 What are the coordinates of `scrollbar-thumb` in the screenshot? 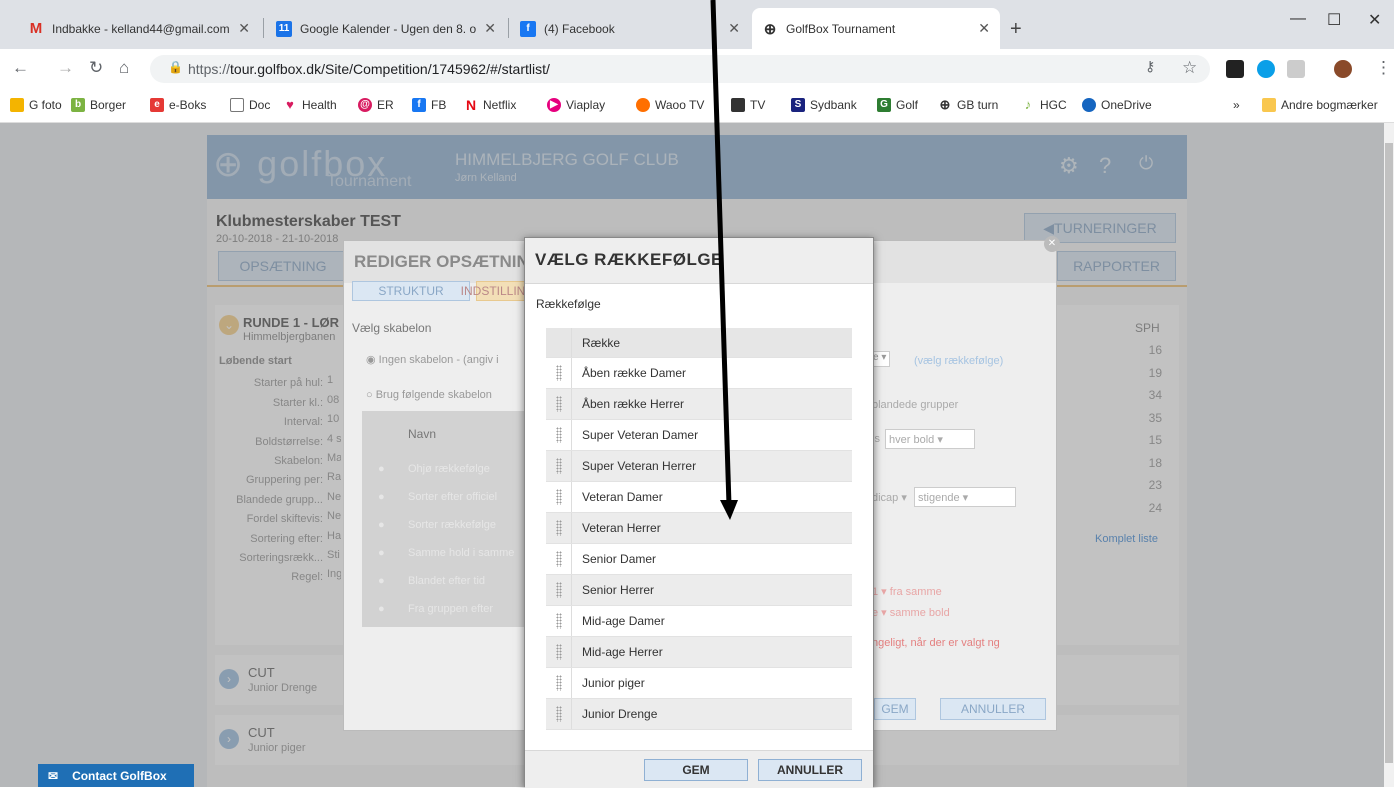 It's located at (1389, 453).